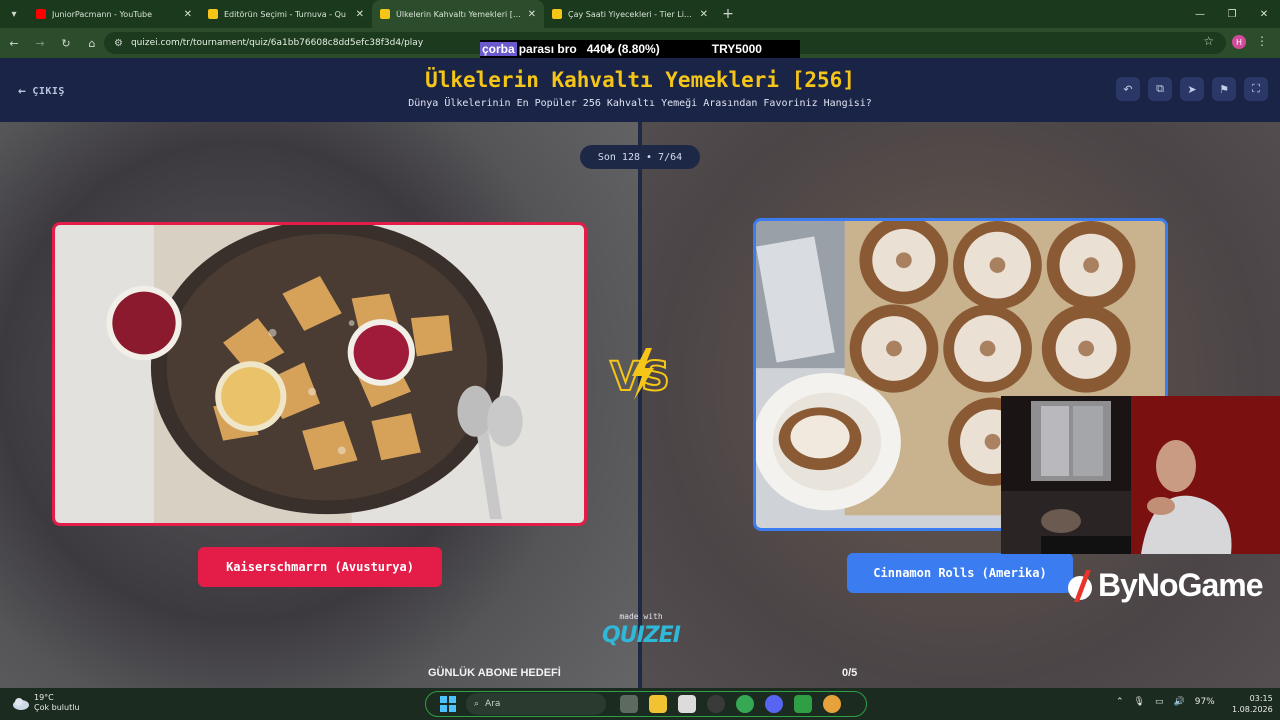  Describe the element at coordinates (92, 43) in the screenshot. I see `home-icon: ⌂` at that location.